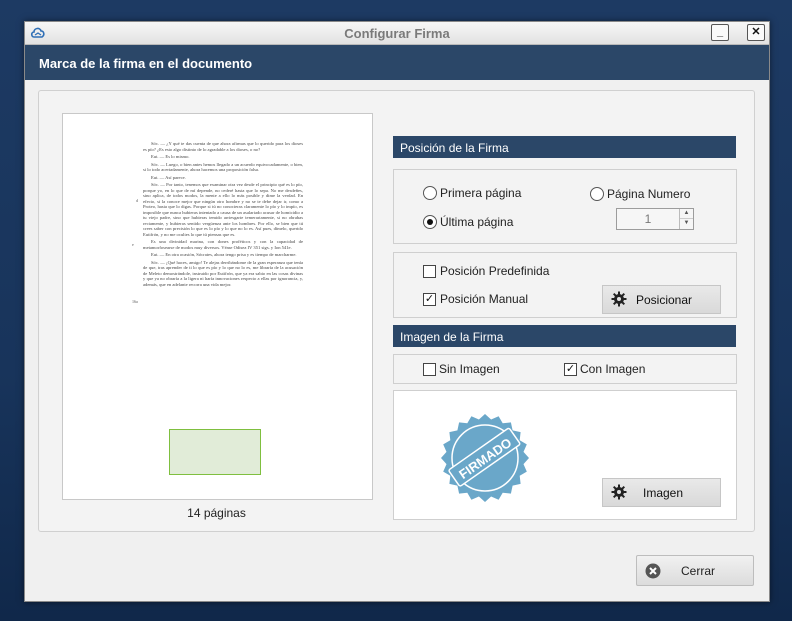 The height and width of the screenshot is (621, 792). I want to click on position-section-title: Posición de la Firma, so click(454, 148).